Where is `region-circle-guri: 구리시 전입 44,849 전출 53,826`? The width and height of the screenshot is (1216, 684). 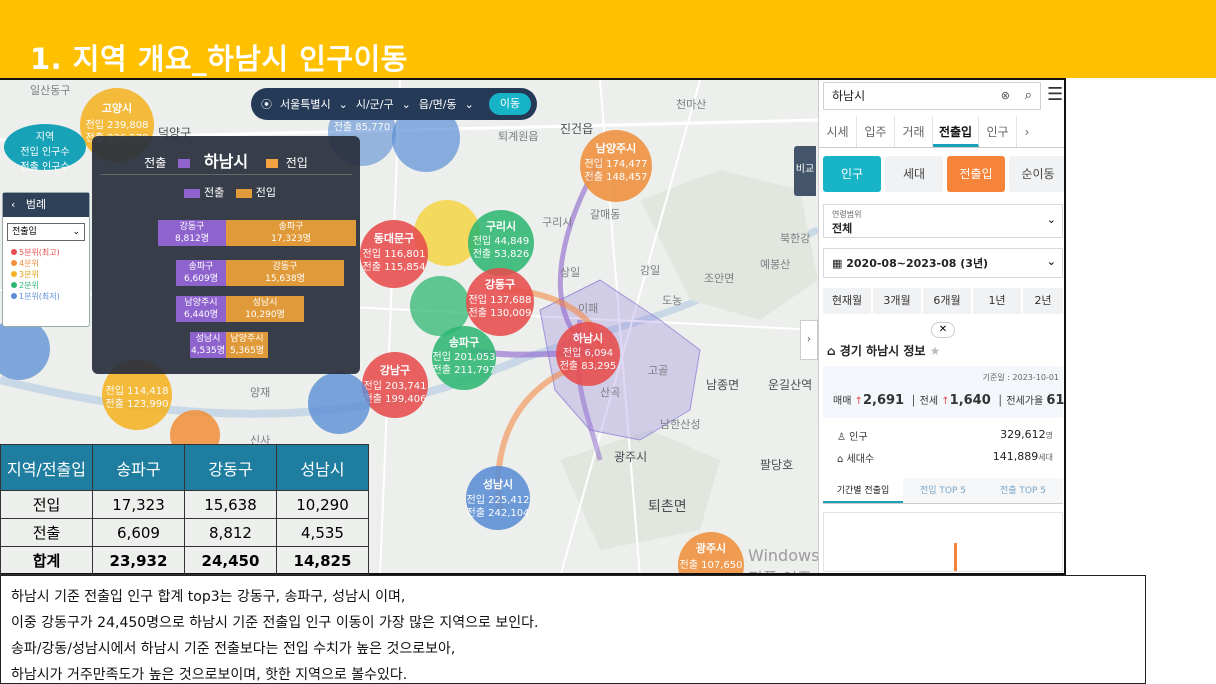 region-circle-guri: 구리시 전입 44,849 전출 53,826 is located at coordinates (501, 243).